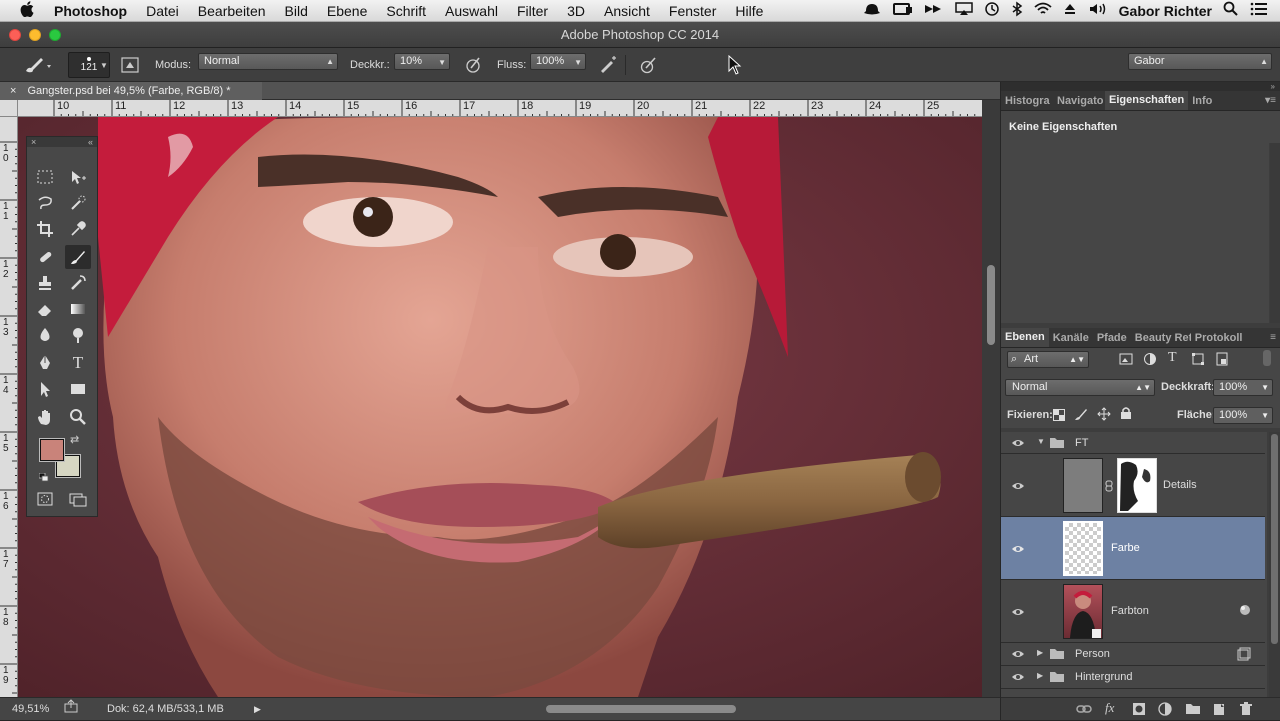 The image size is (1280, 721). I want to click on layer-opacity-field: 100% ▼, so click(1243, 387).